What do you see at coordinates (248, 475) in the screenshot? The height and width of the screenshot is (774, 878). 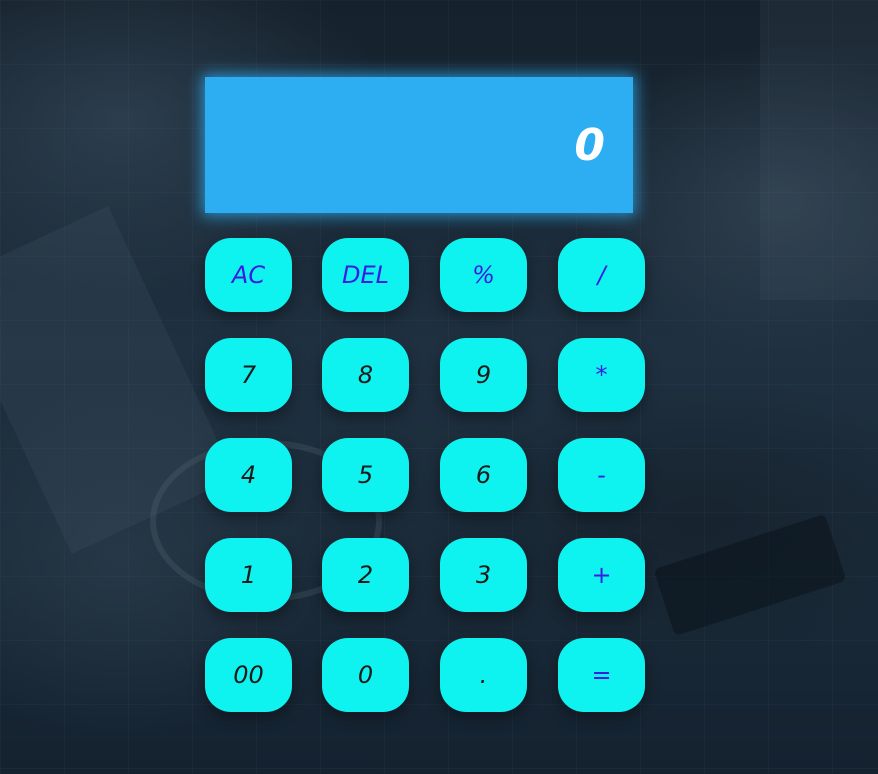 I see `digit-4-button: 4` at bounding box center [248, 475].